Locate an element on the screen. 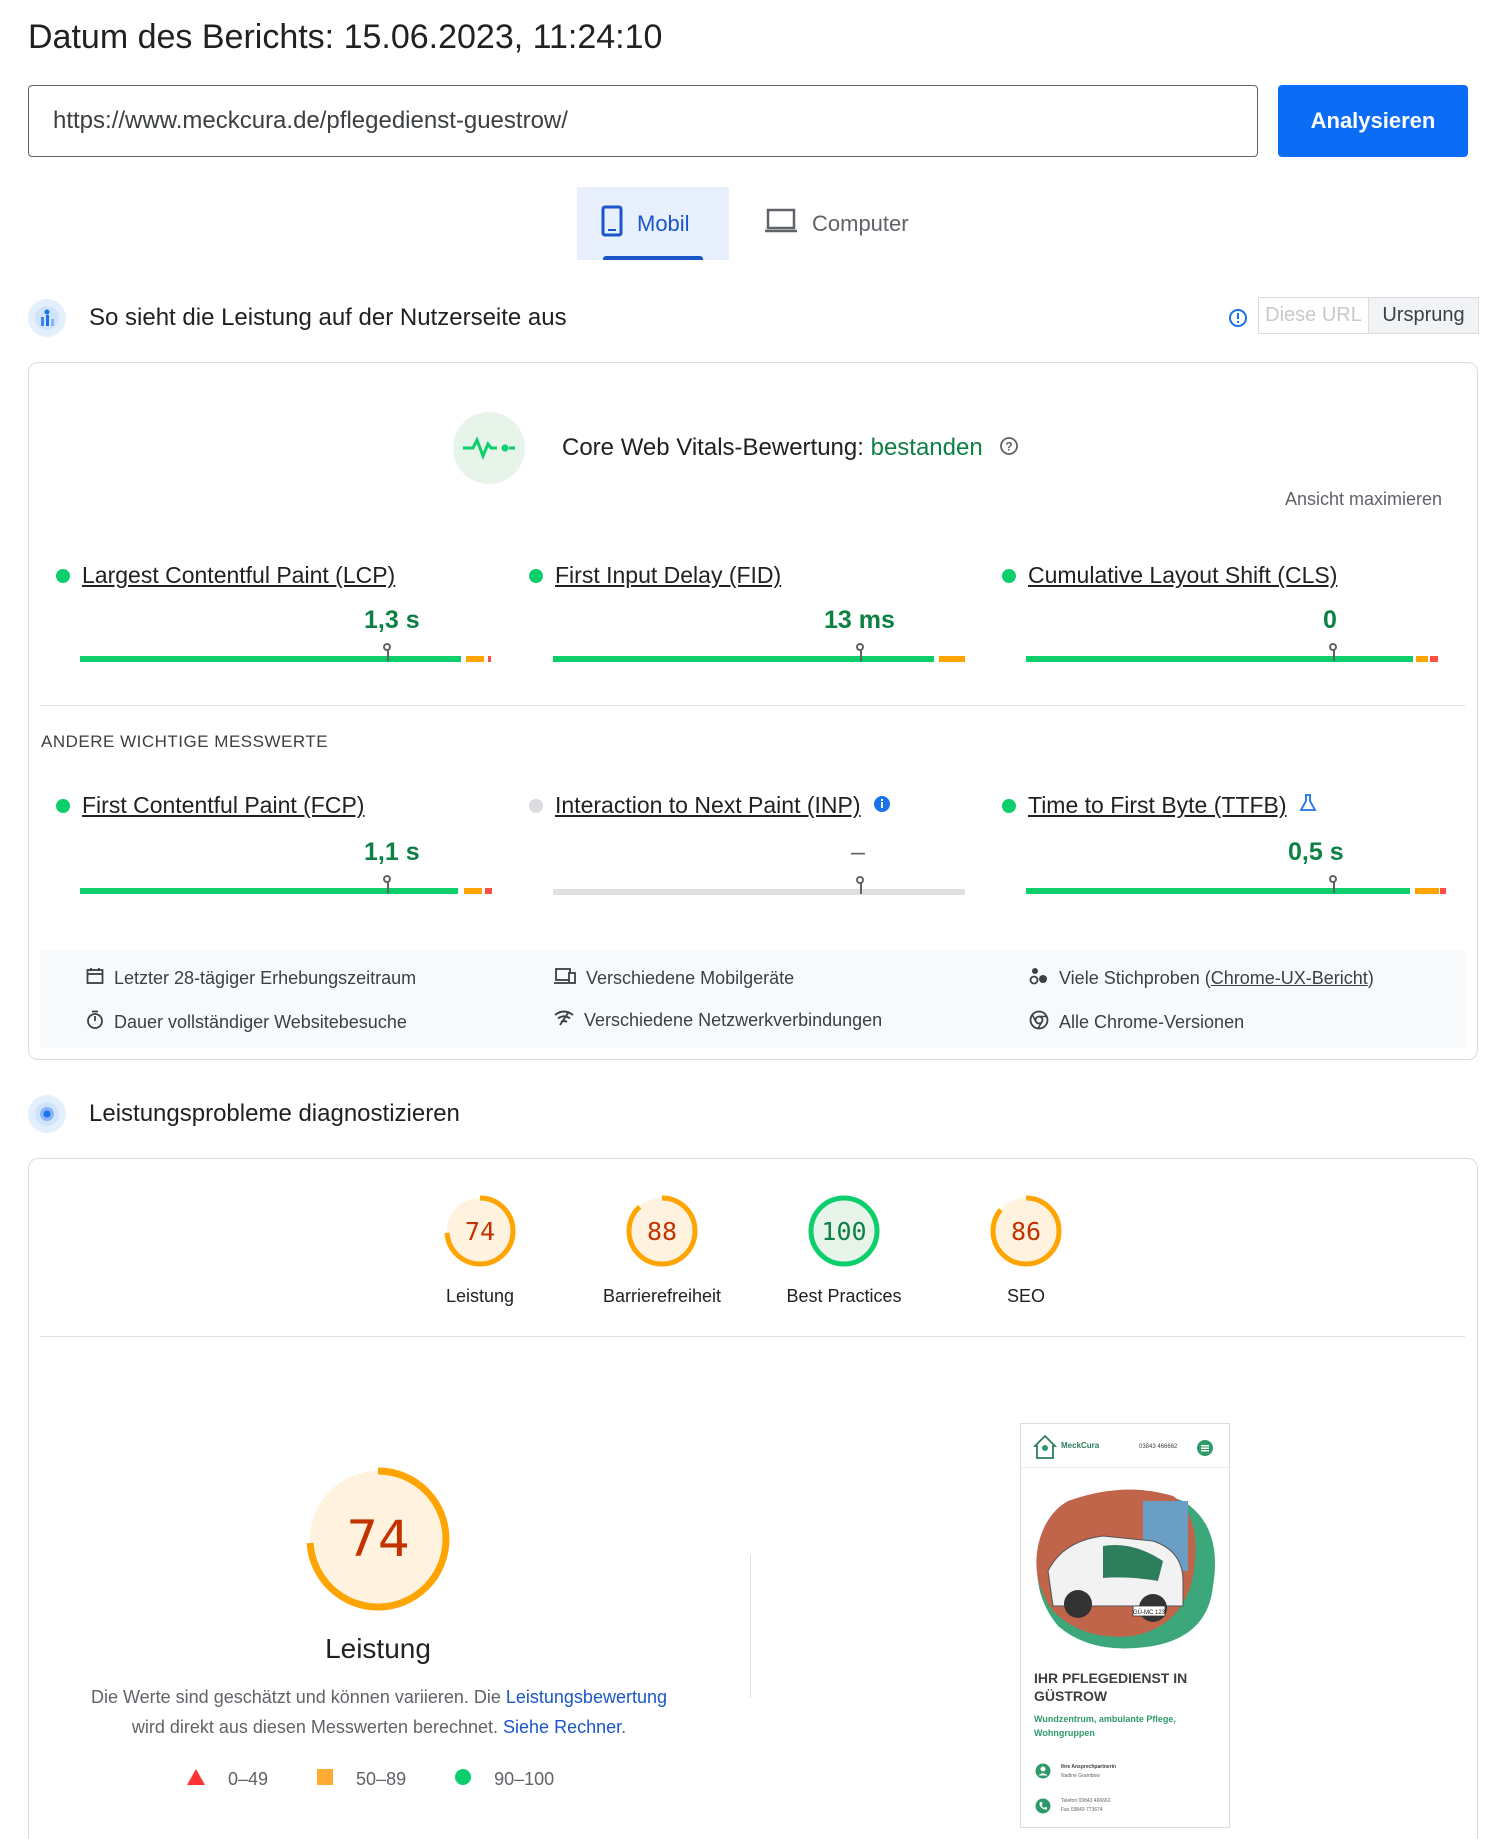 The image size is (1511, 1839). thumb-header: MeckCura 03843 466662 is located at coordinates (1125, 1446).